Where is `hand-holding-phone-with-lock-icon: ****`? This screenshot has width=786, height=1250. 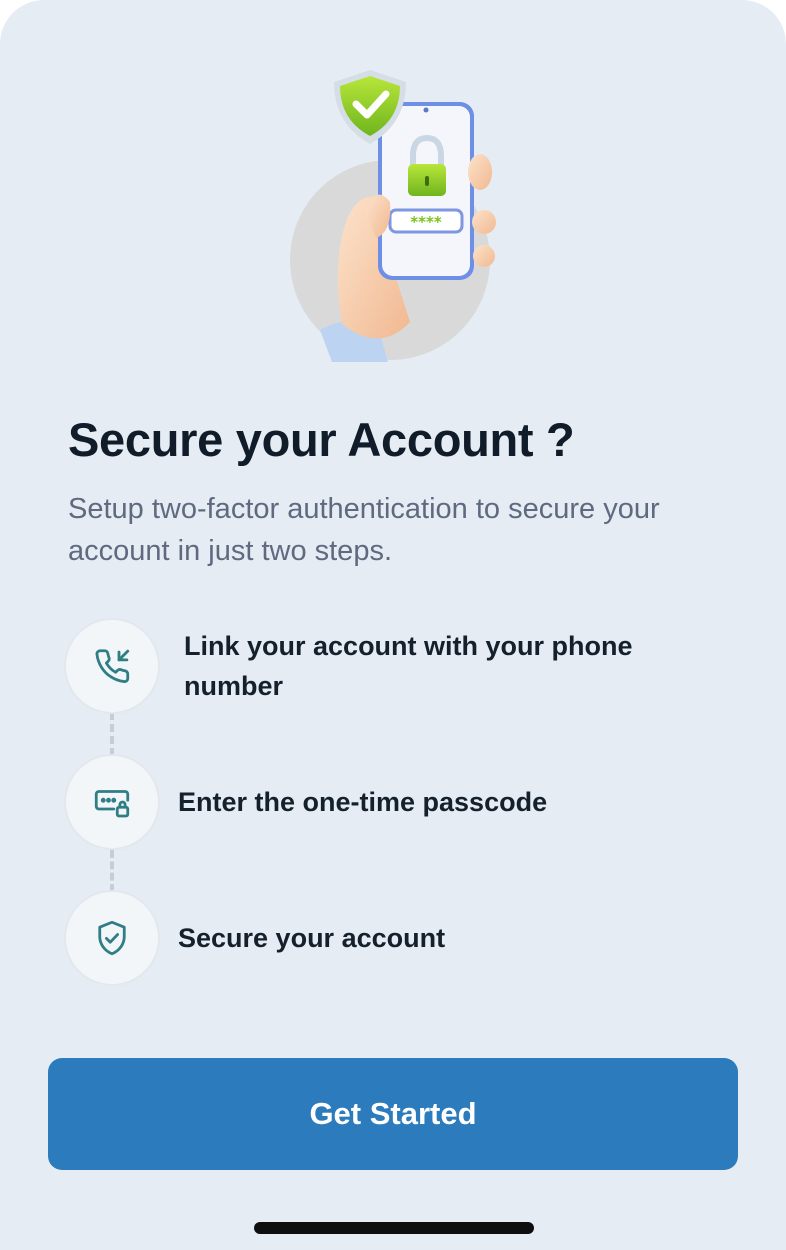 hand-holding-phone-with-lock-icon: **** is located at coordinates (393, 216).